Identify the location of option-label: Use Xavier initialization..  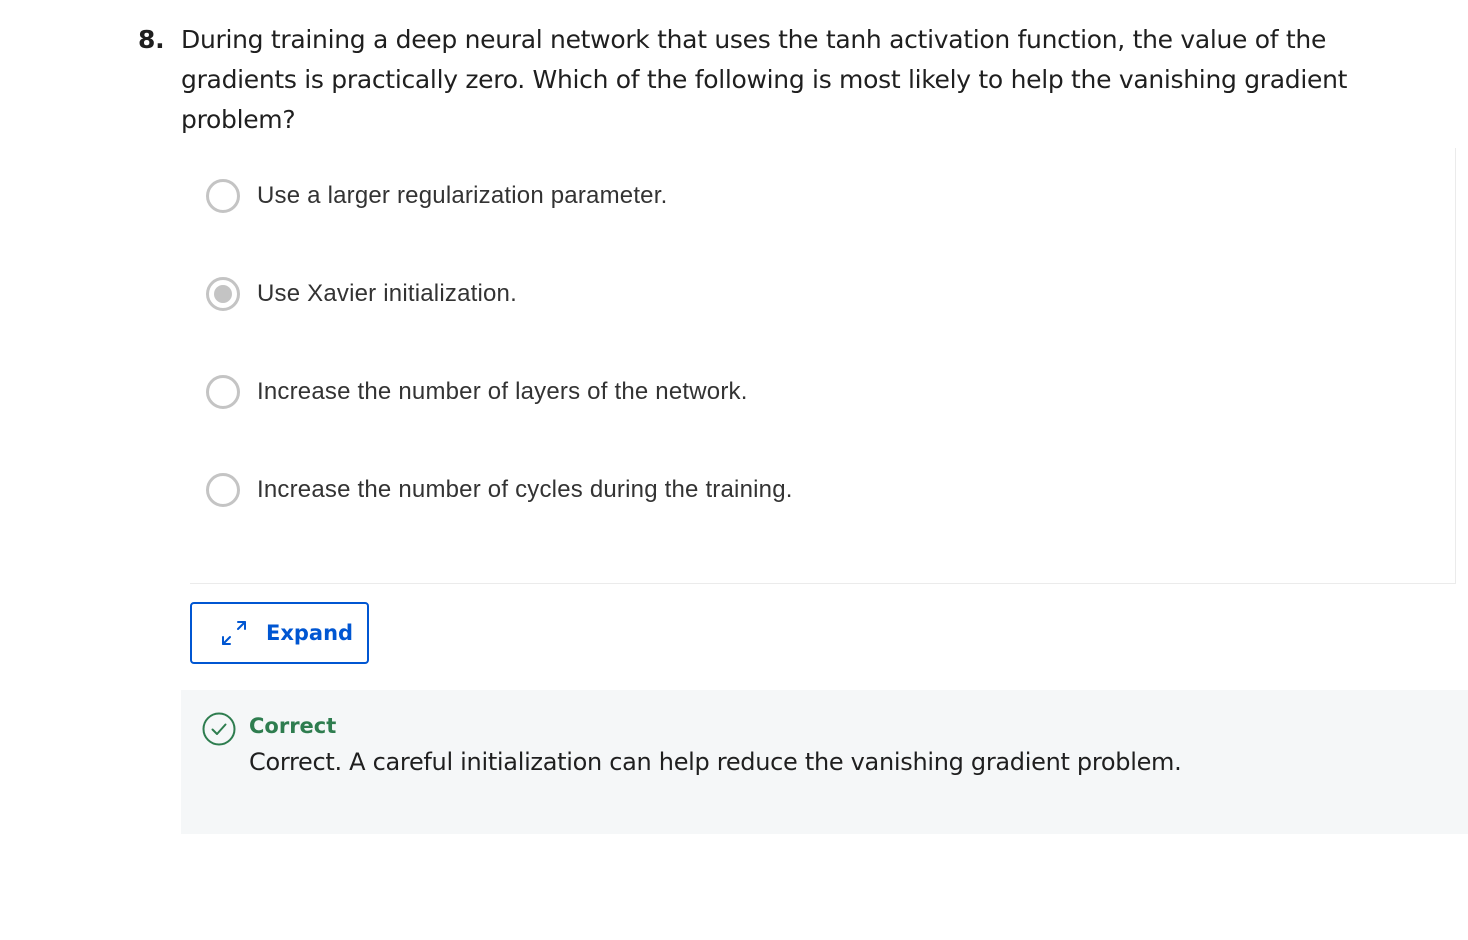
(387, 293).